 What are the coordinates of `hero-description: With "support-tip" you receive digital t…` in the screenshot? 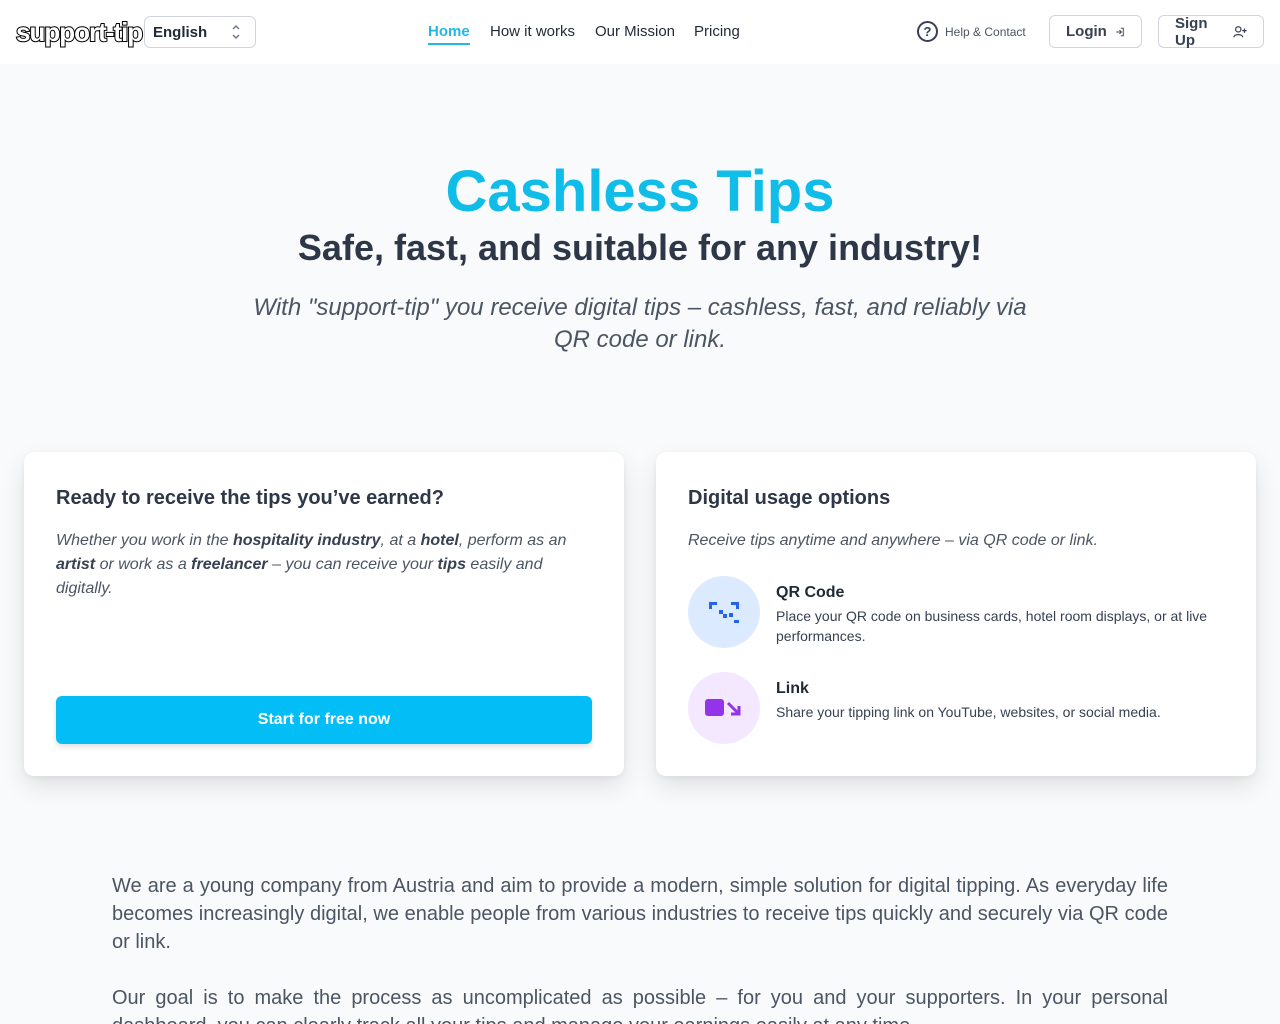 It's located at (640, 323).